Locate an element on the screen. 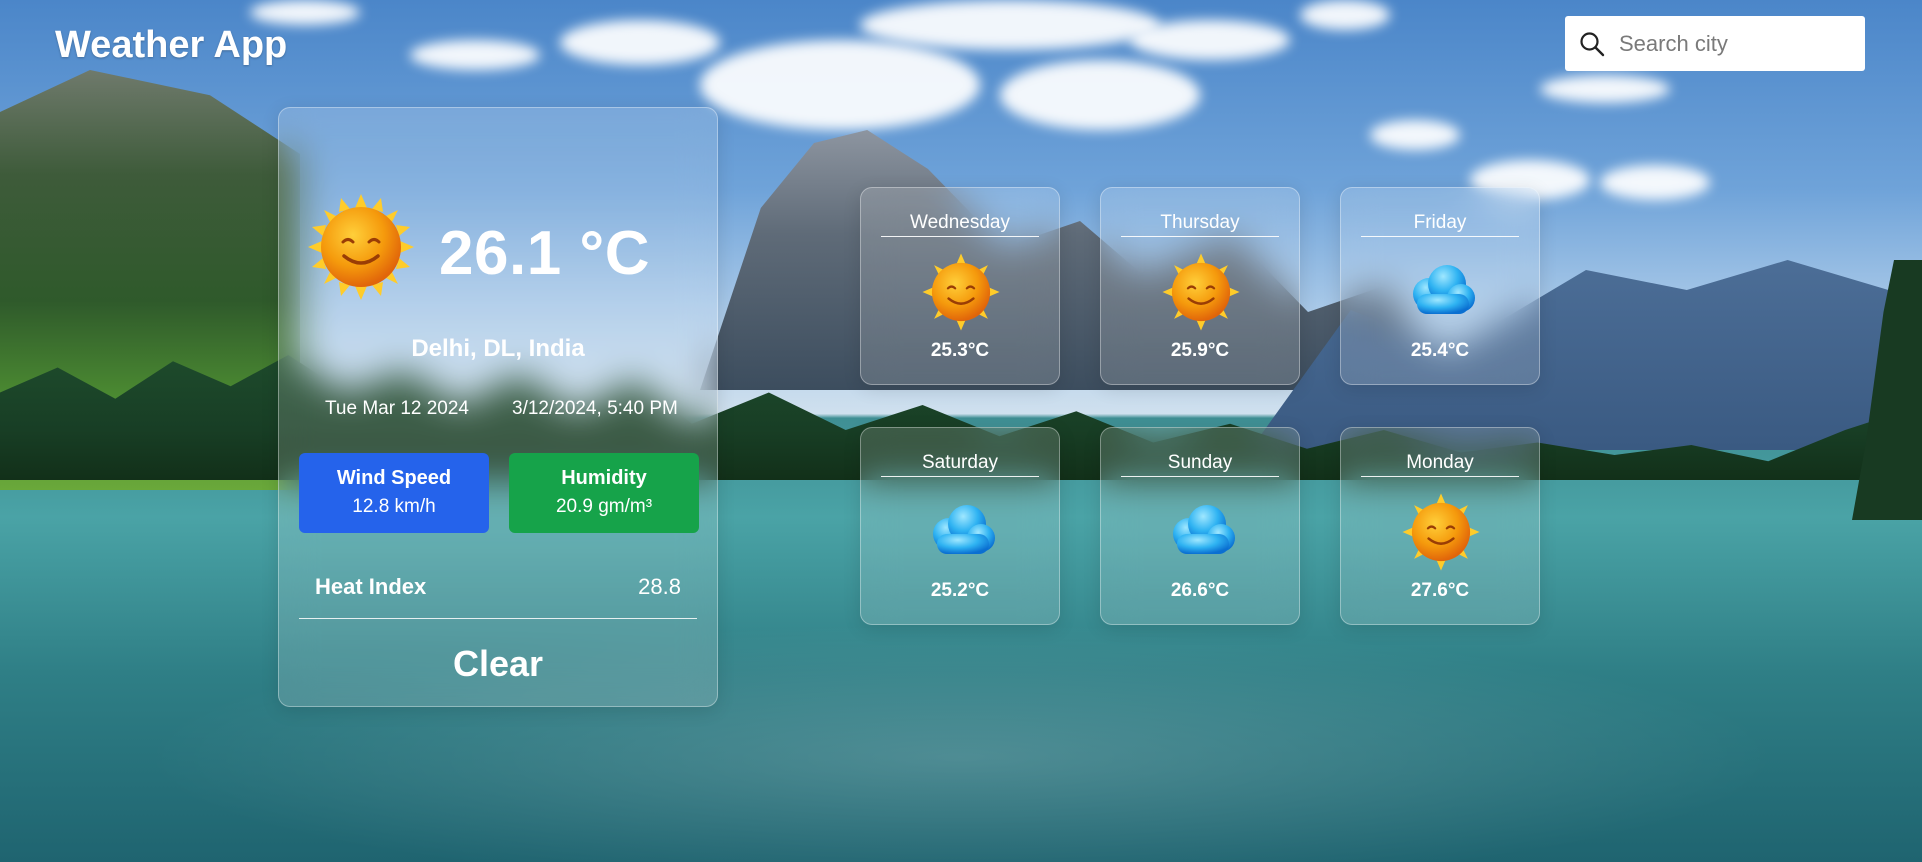 This screenshot has height=862, width=1922. forecast-day: Saturday is located at coordinates (960, 464).